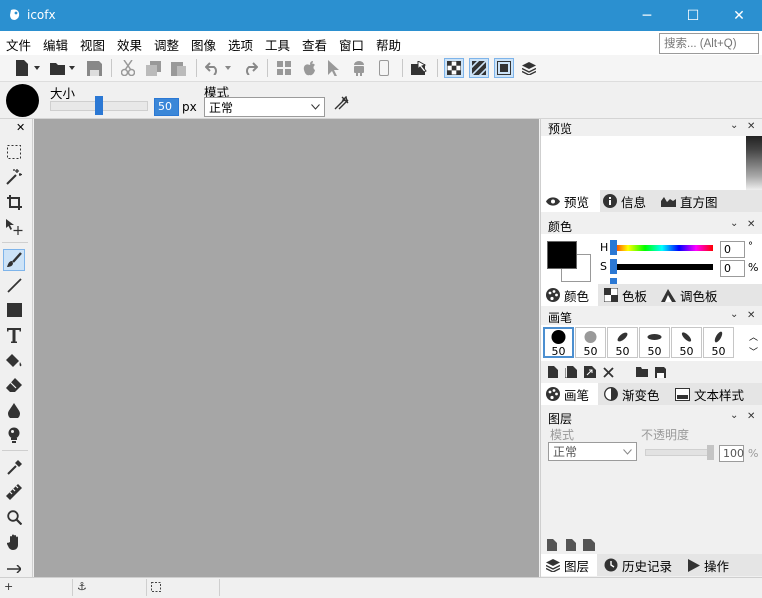  Describe the element at coordinates (14, 360) in the screenshot. I see `paint-bucket-icon` at that location.